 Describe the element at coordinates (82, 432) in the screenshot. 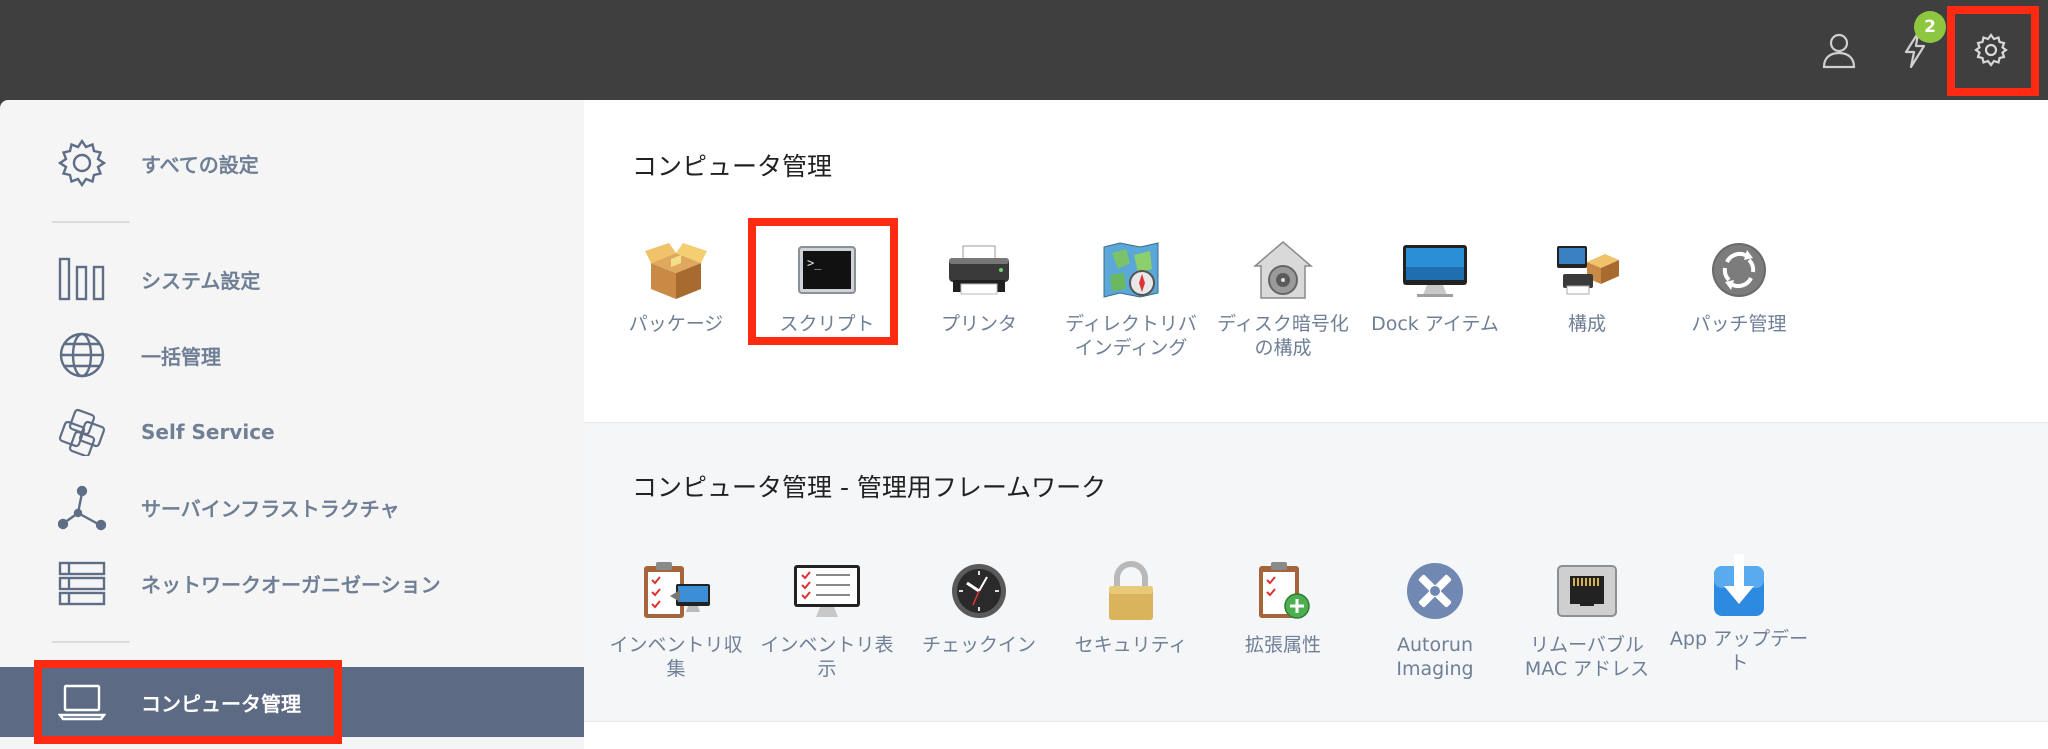

I see `self-service-icon` at that location.